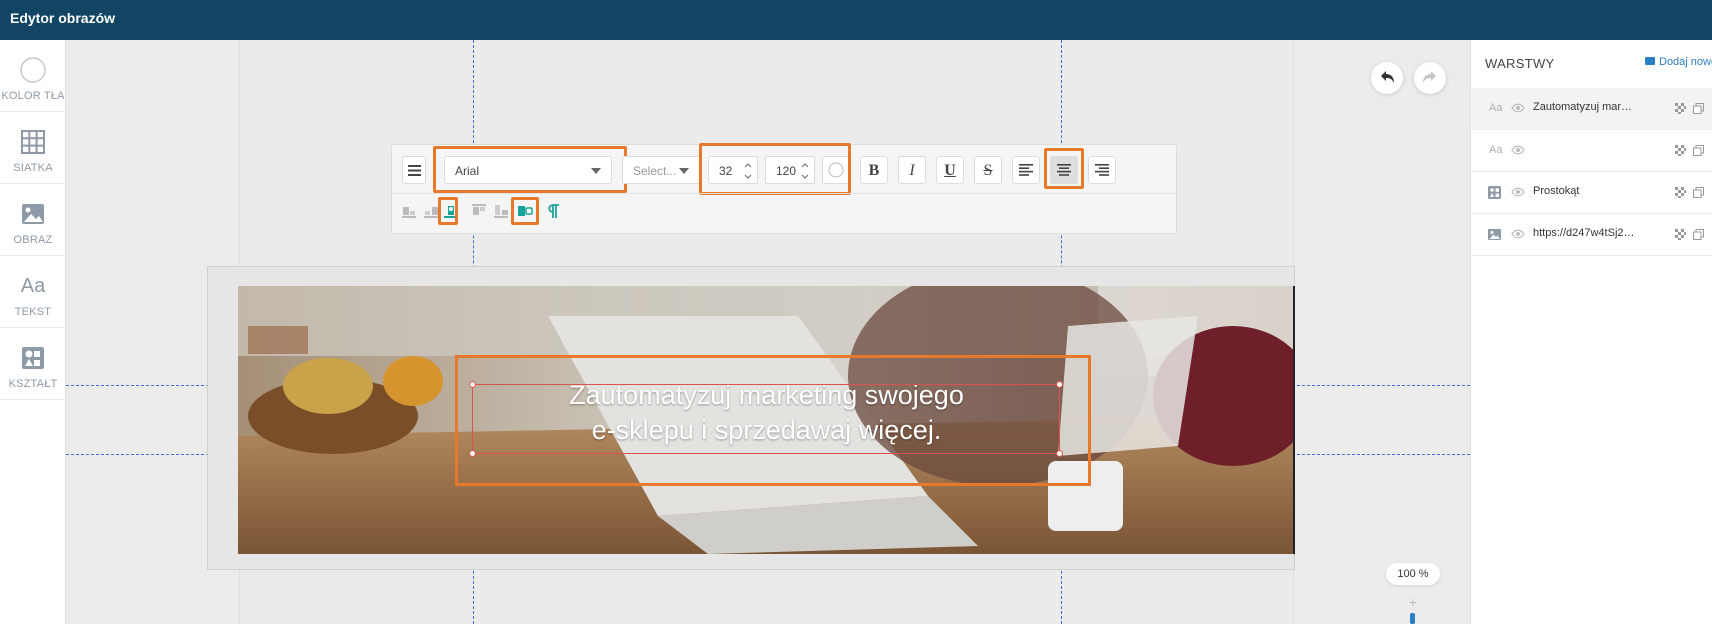 This screenshot has height=624, width=1712. Describe the element at coordinates (528, 170) in the screenshot. I see `font-family-select: Arial` at that location.